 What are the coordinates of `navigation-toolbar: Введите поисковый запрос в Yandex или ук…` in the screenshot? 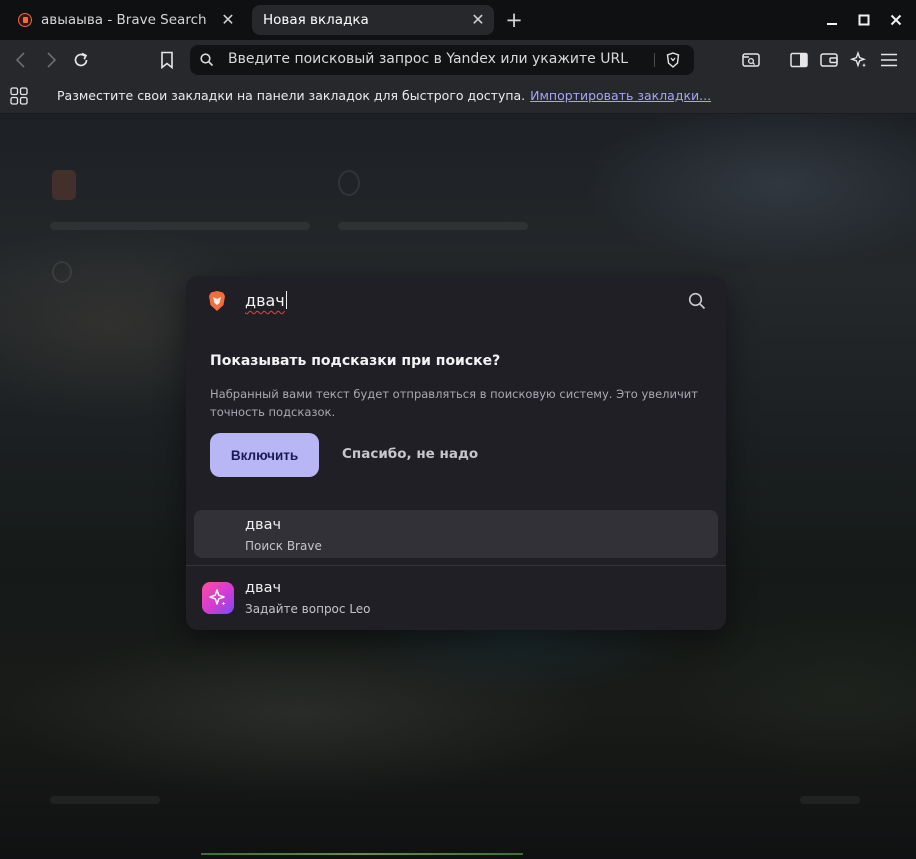 It's located at (458, 60).